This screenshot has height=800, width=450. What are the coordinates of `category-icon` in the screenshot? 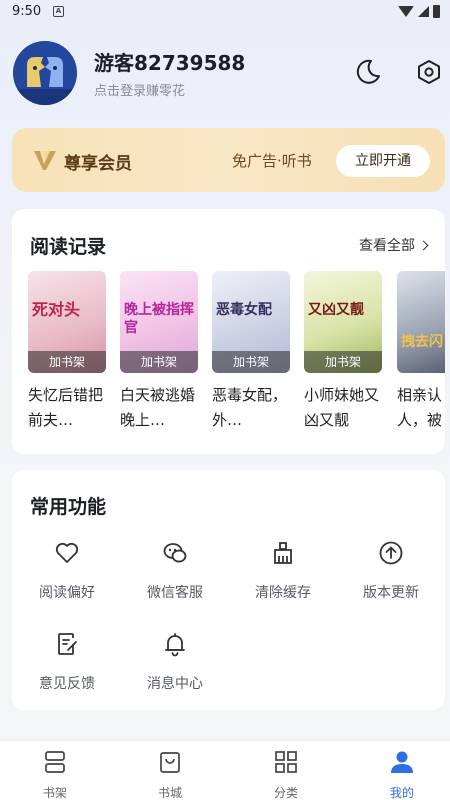 It's located at (286, 762).